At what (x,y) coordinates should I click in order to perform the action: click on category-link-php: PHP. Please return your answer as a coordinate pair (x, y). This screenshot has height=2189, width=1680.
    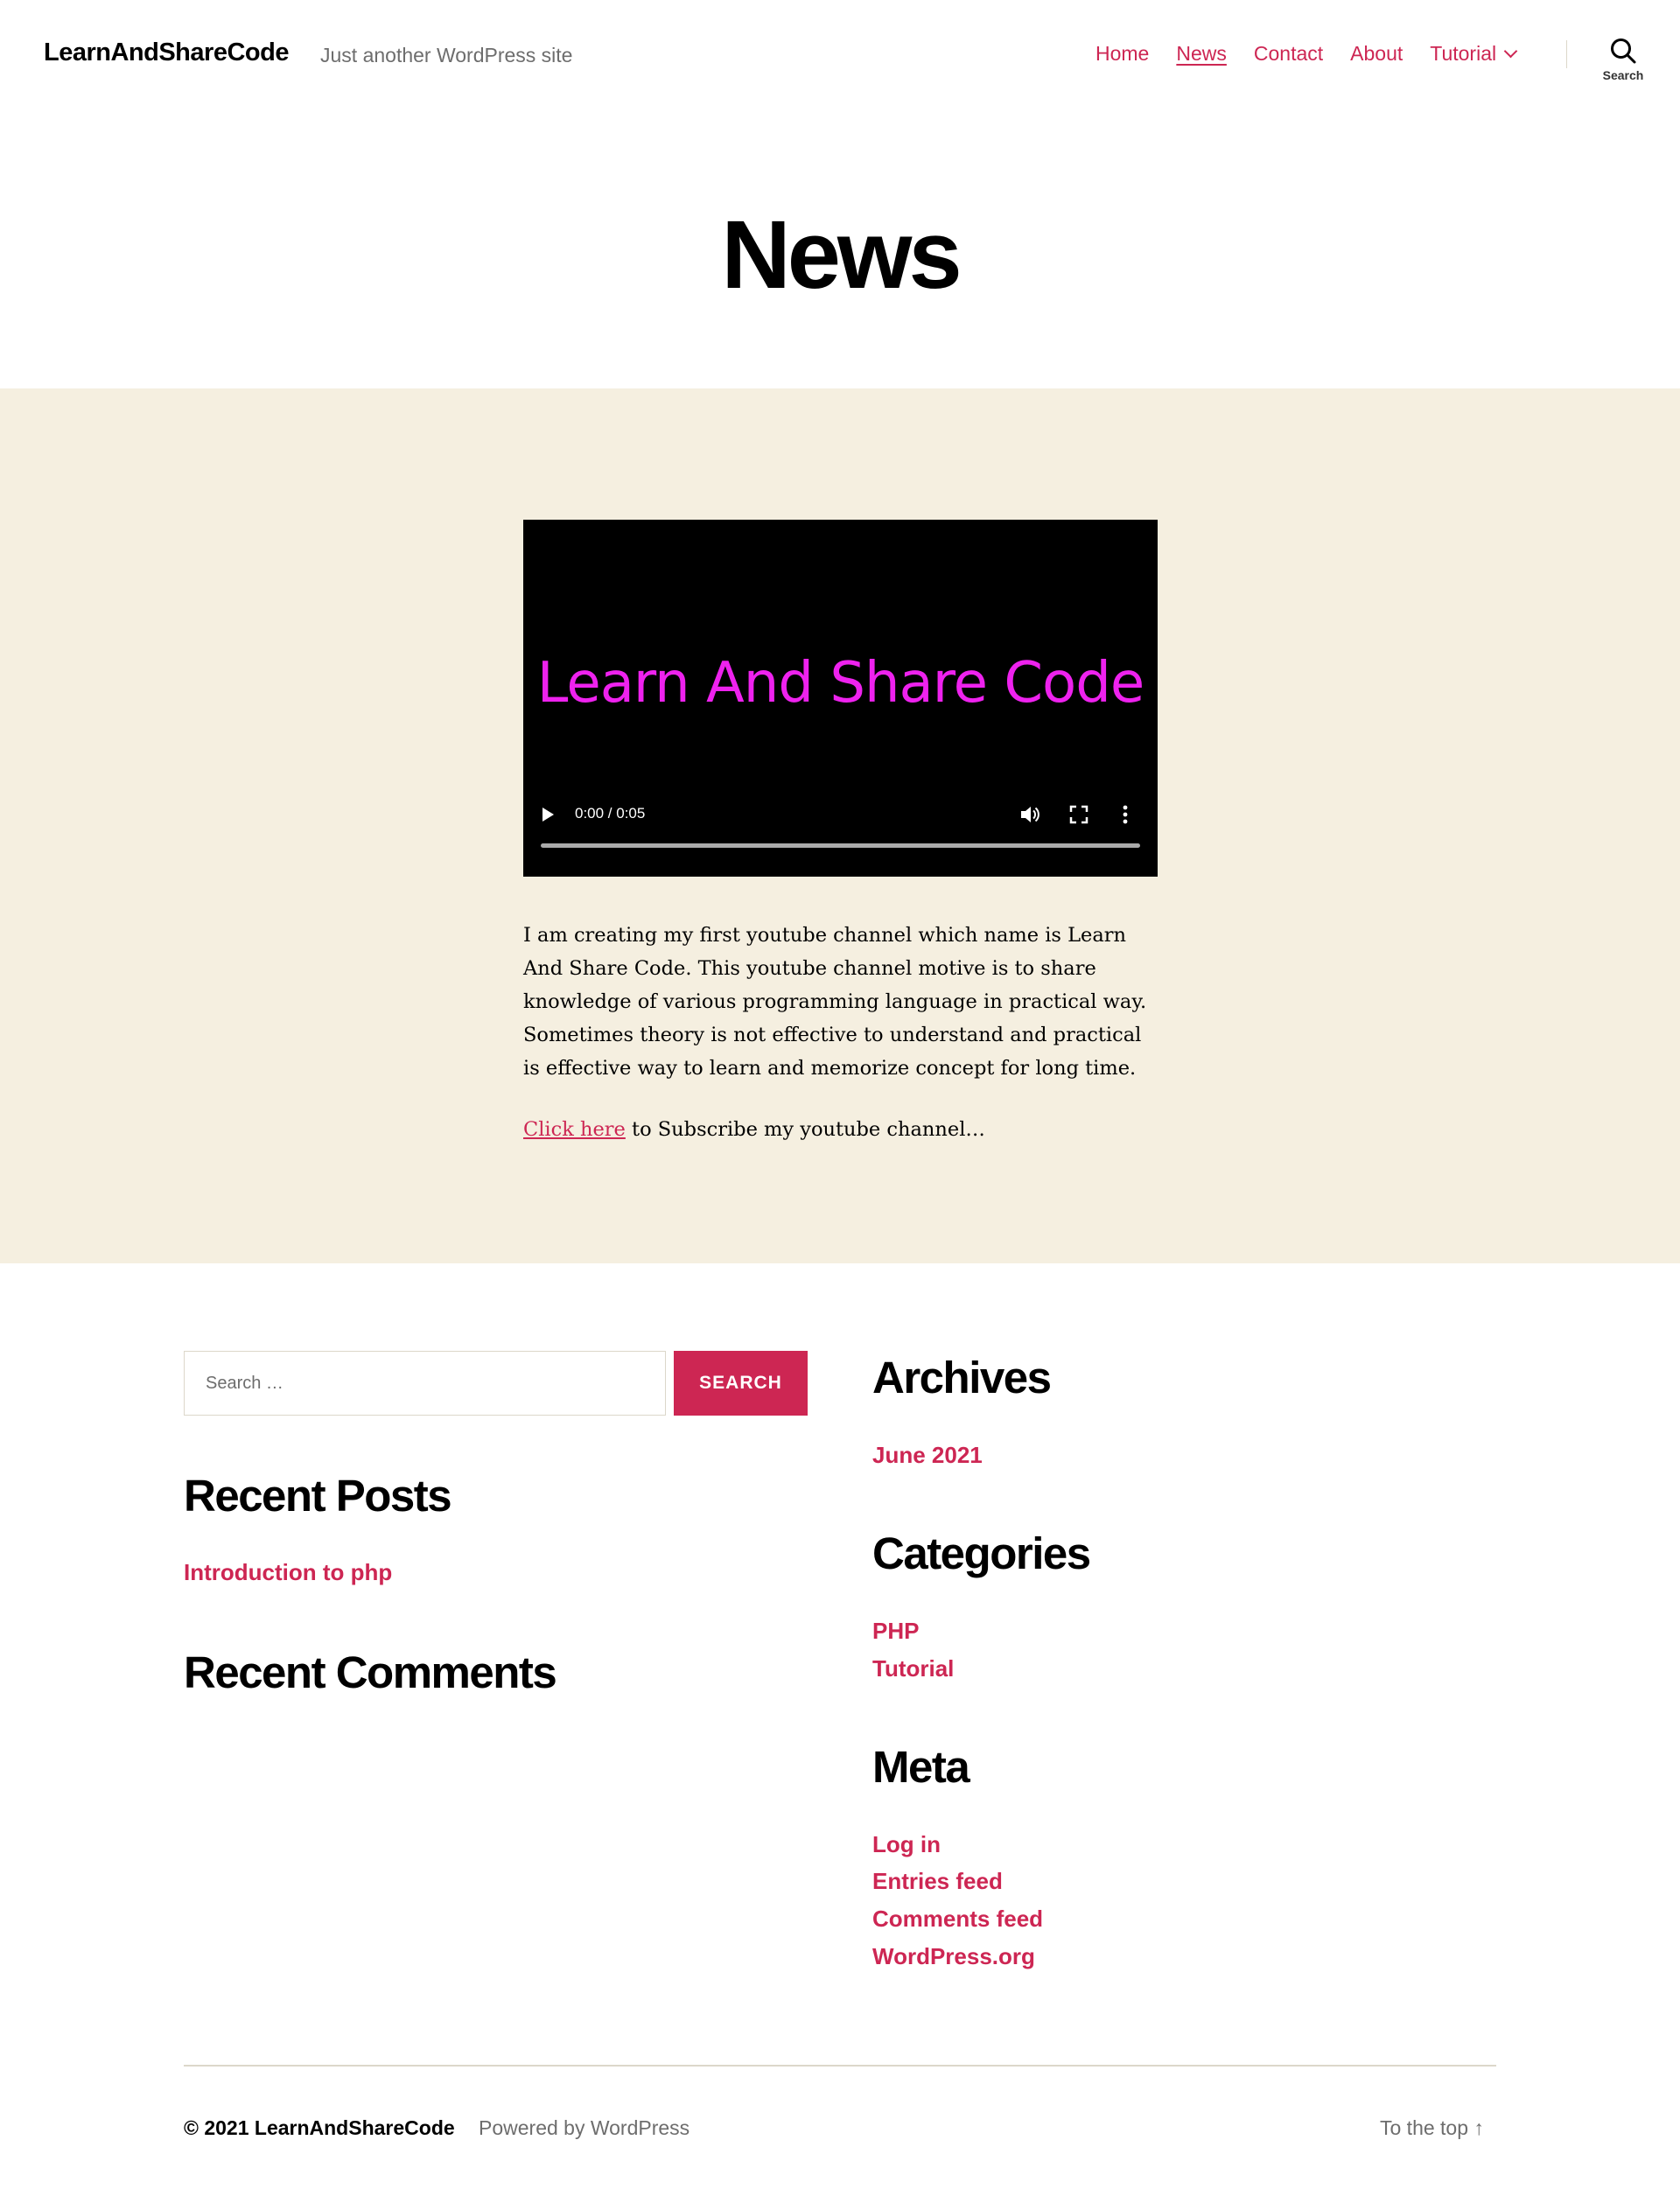
    Looking at the image, I should click on (895, 1631).